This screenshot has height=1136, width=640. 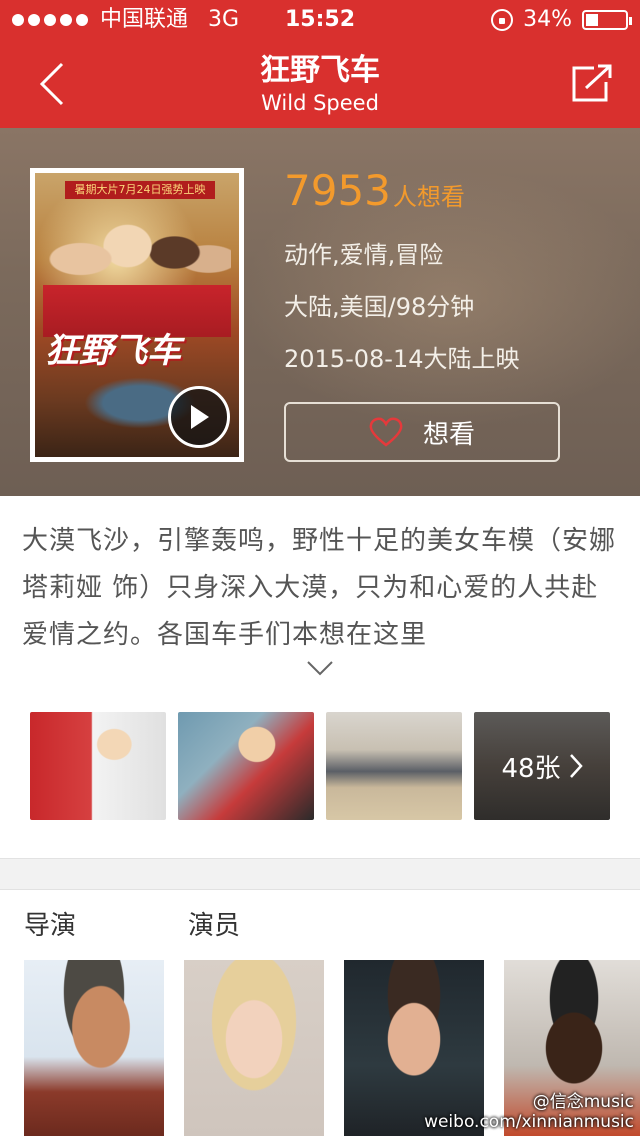 I want to click on cast-label: 演员, so click(x=214, y=926).